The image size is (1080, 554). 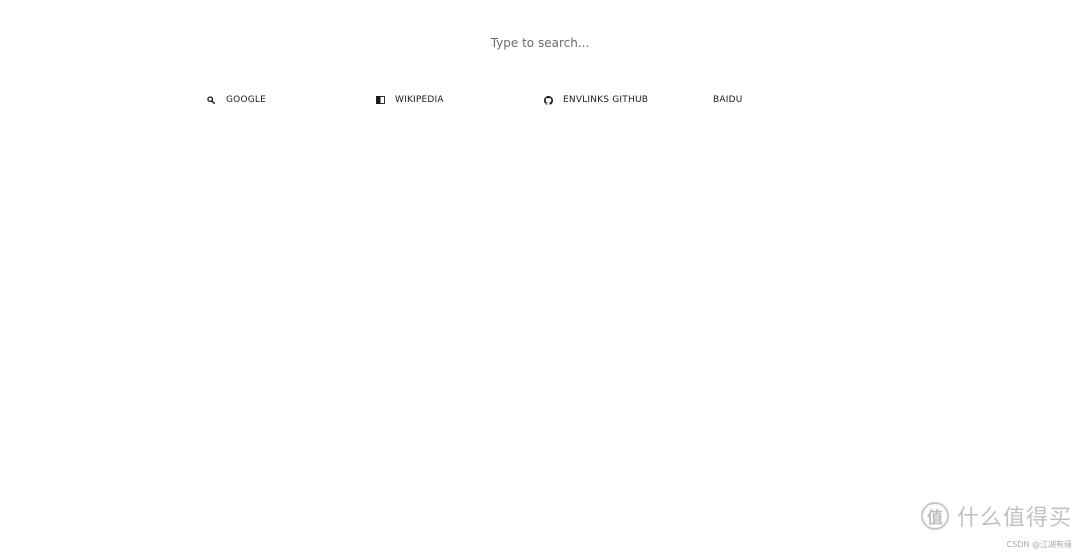 I want to click on link-envlinks-github: ENVLINKS GITHUB, so click(x=595, y=100).